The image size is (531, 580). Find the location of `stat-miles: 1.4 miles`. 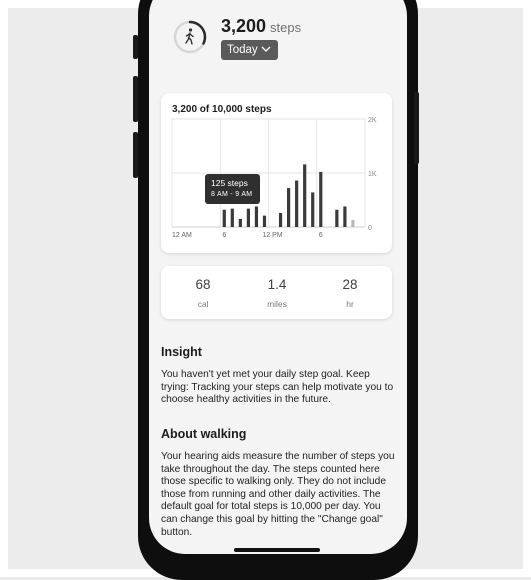

stat-miles: 1.4 miles is located at coordinates (277, 293).